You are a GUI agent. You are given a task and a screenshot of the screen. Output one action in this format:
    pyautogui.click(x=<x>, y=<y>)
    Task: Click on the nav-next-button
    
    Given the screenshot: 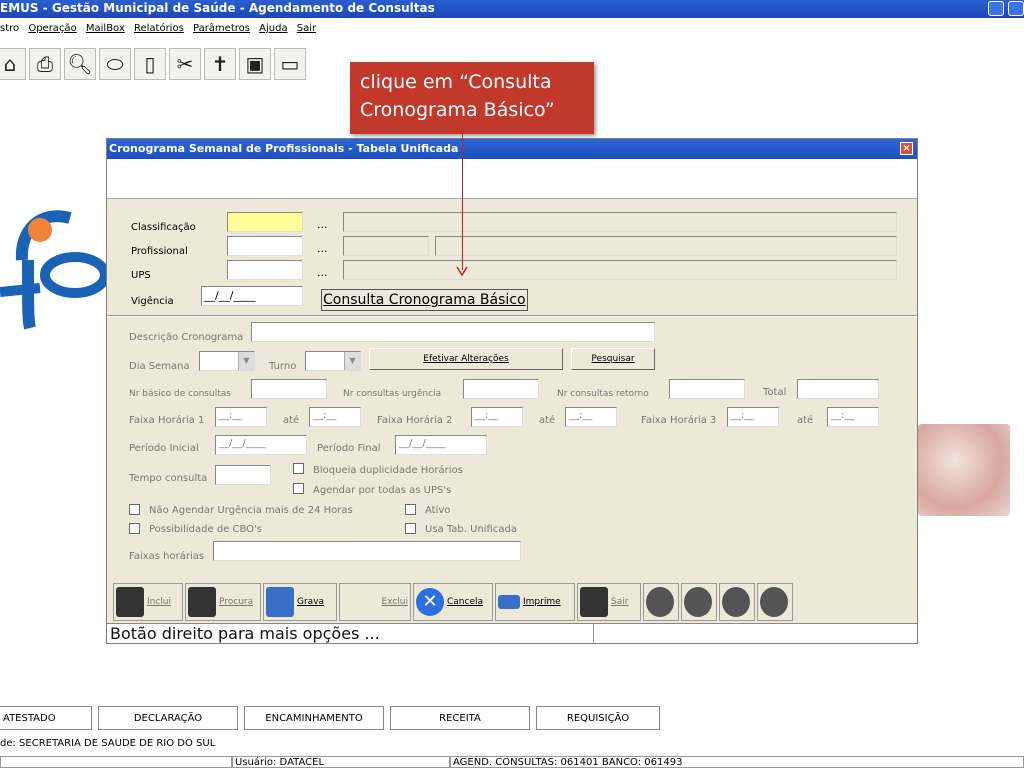 What is the action you would take?
    pyautogui.click(x=737, y=602)
    